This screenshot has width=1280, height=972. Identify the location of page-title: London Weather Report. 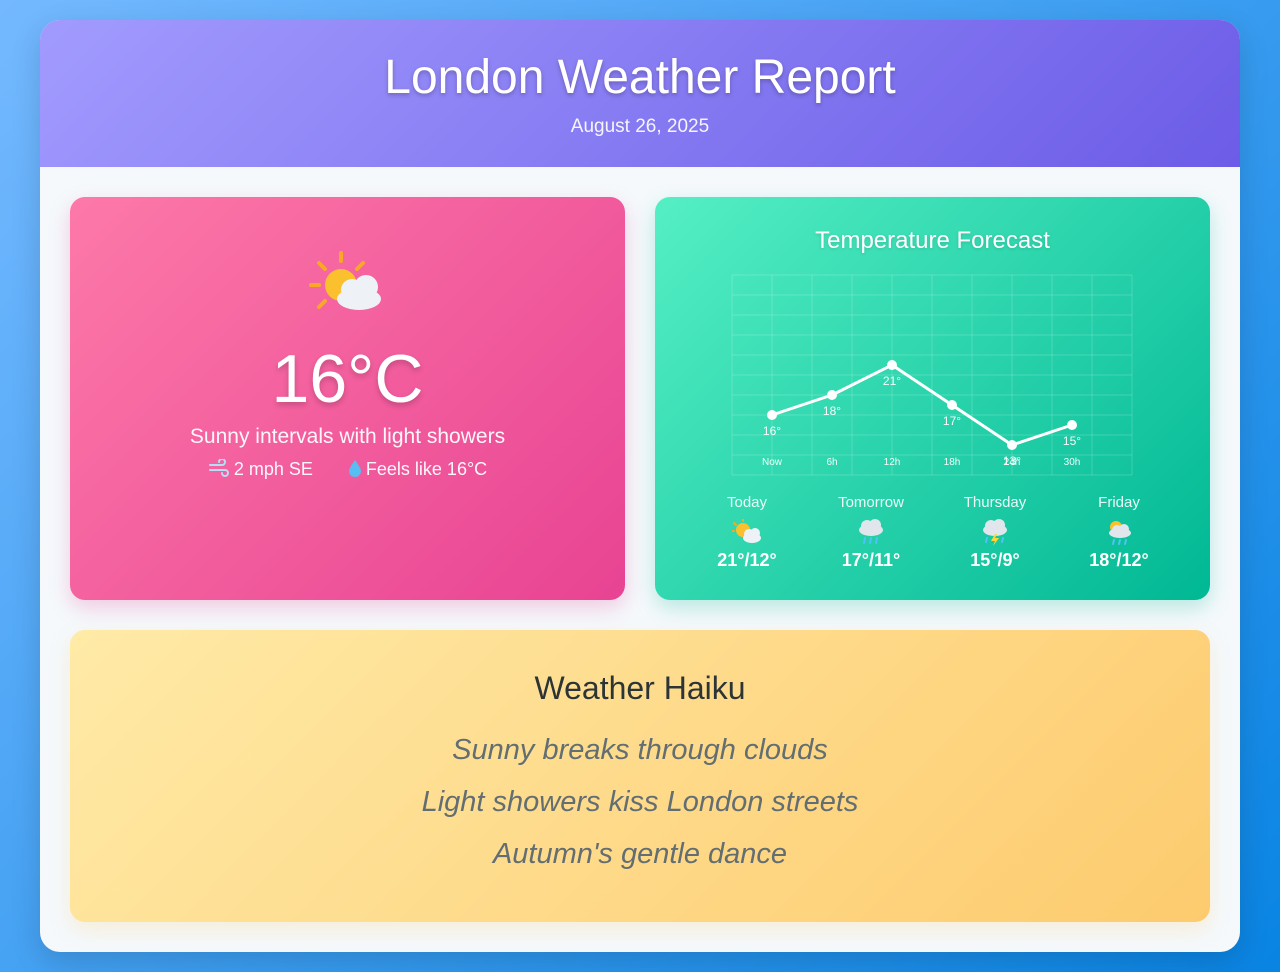
(640, 77).